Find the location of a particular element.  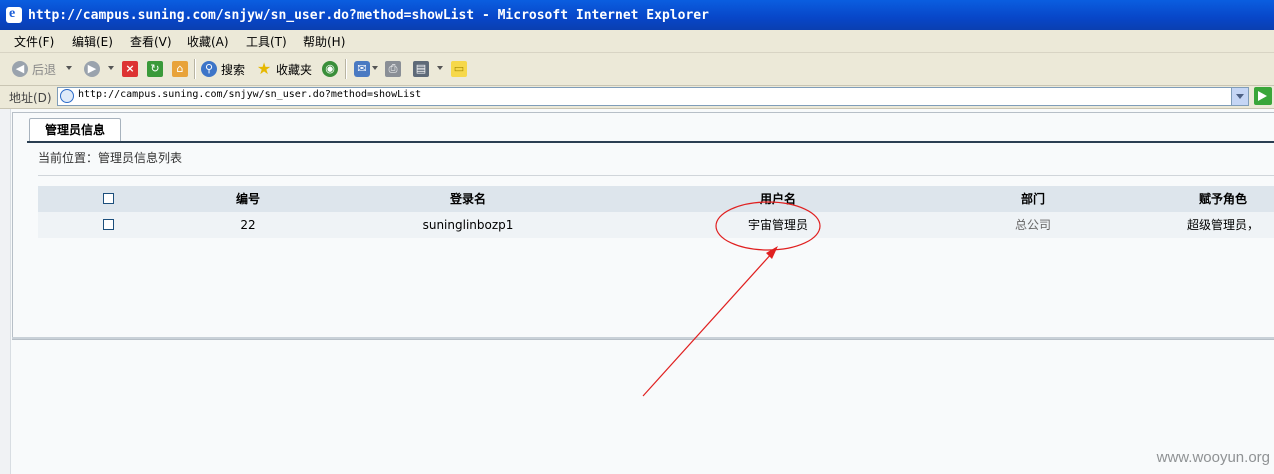

tab-admin-info: 管理员信息 is located at coordinates (75, 130).